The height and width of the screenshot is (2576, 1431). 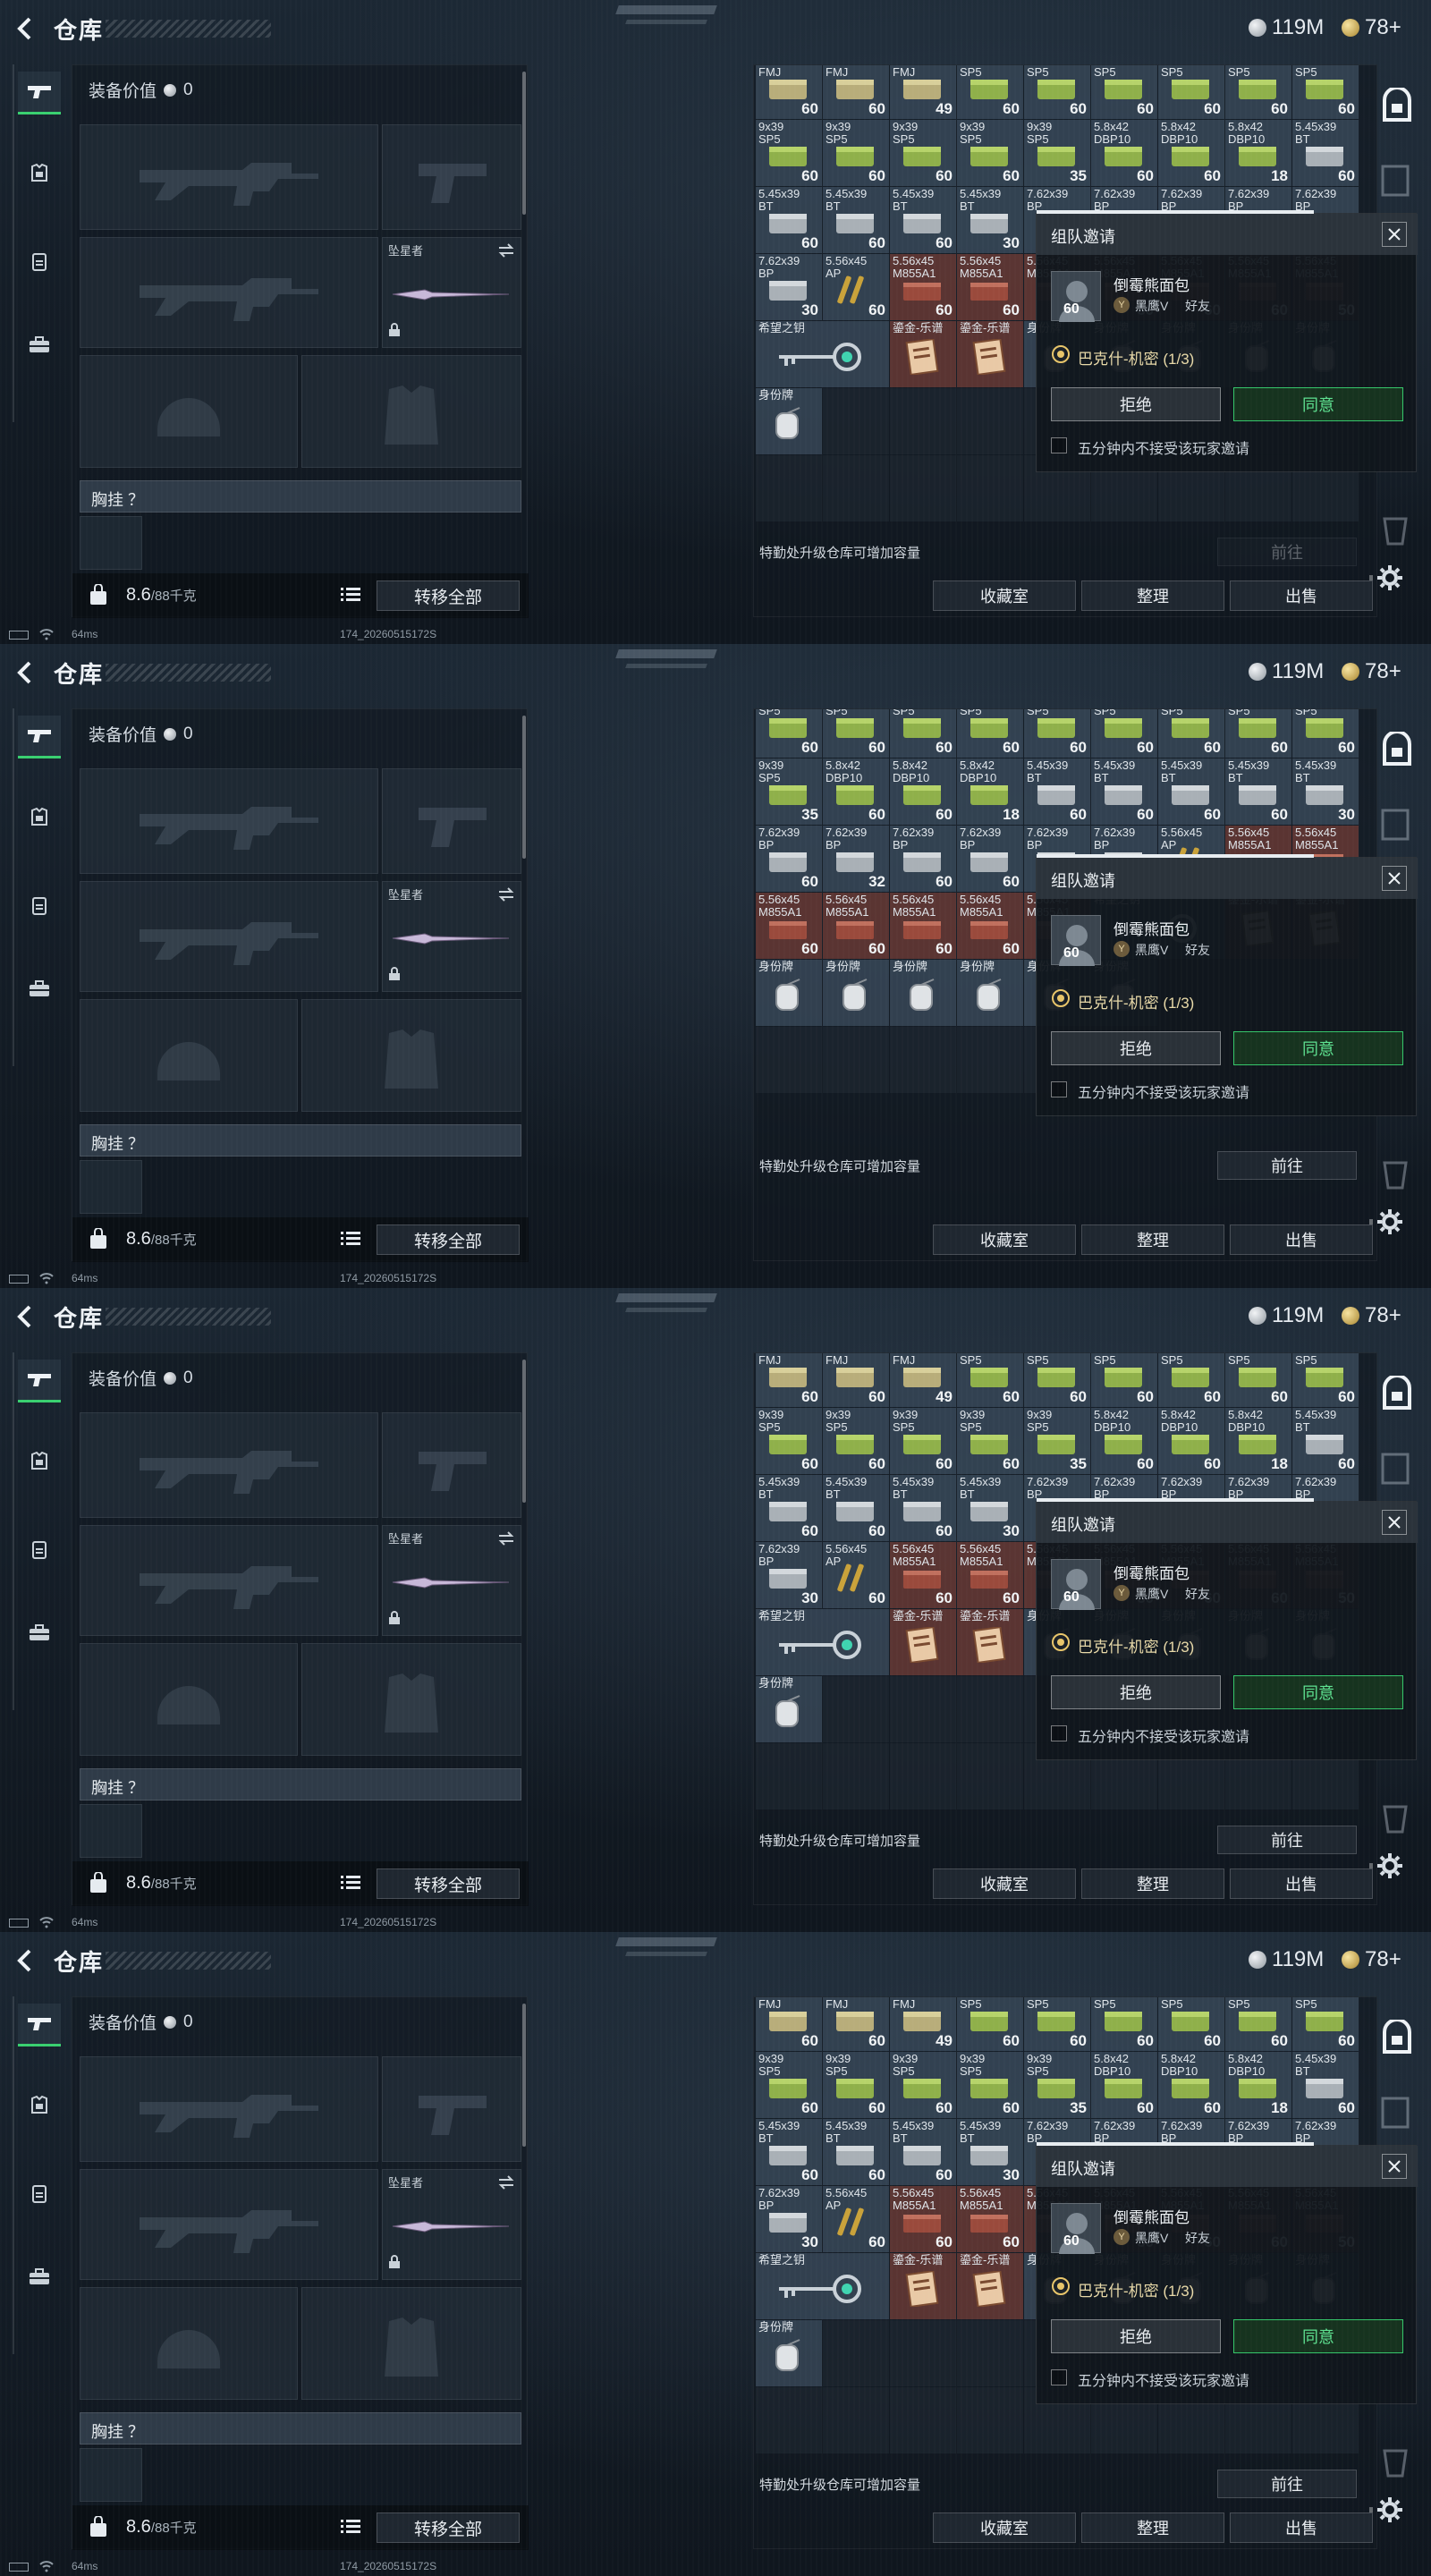 What do you see at coordinates (1059, 445) in the screenshot?
I see `mute-invites-checkbox` at bounding box center [1059, 445].